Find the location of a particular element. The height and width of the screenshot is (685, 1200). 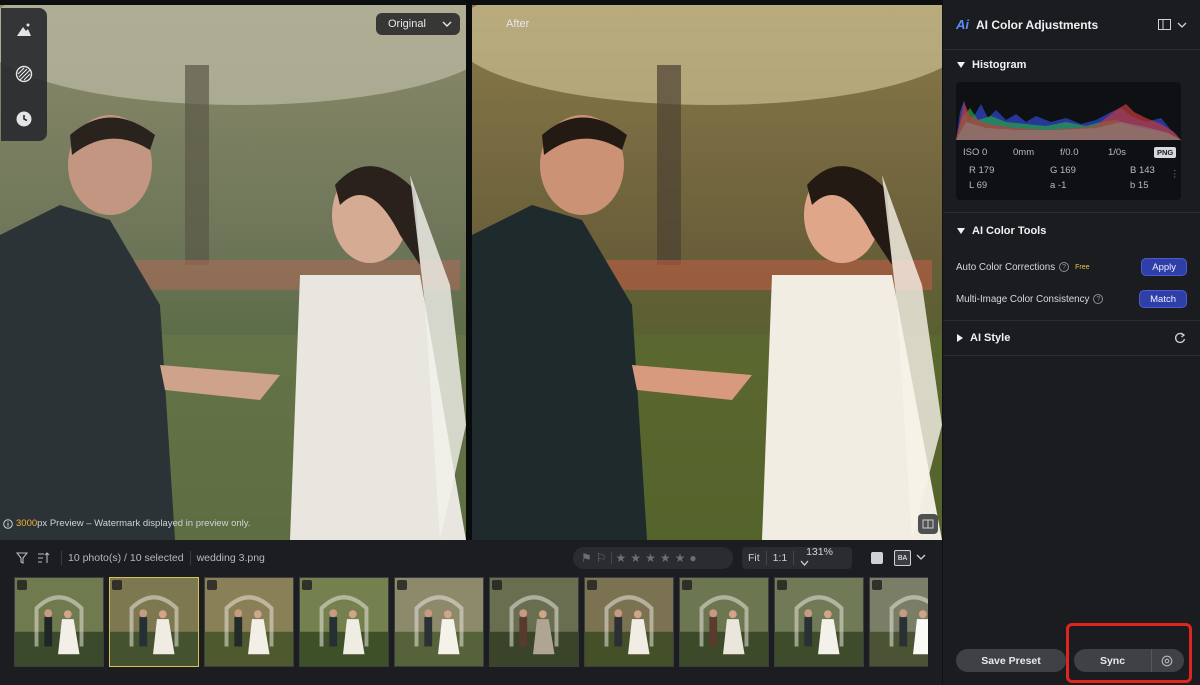

match-button: Match is located at coordinates (1163, 299).